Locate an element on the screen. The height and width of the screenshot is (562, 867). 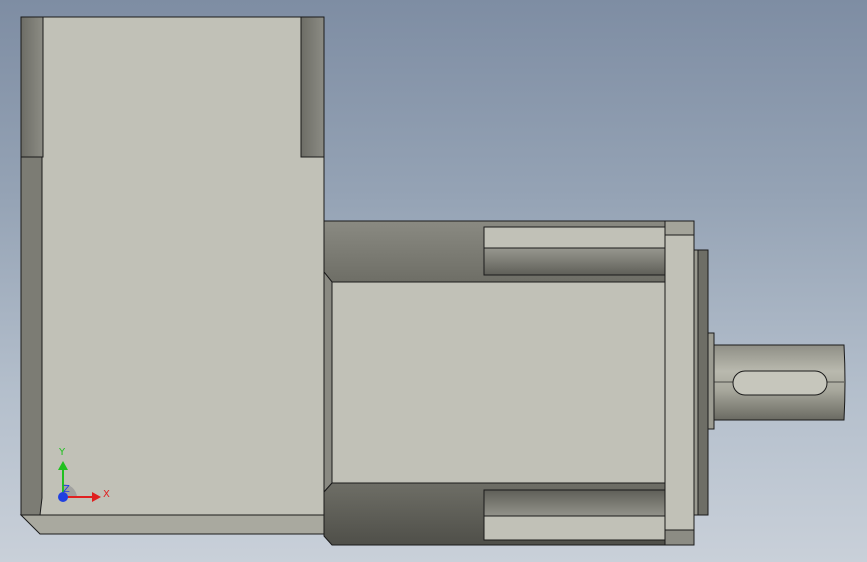
flange-body is located at coordinates (679, 383).